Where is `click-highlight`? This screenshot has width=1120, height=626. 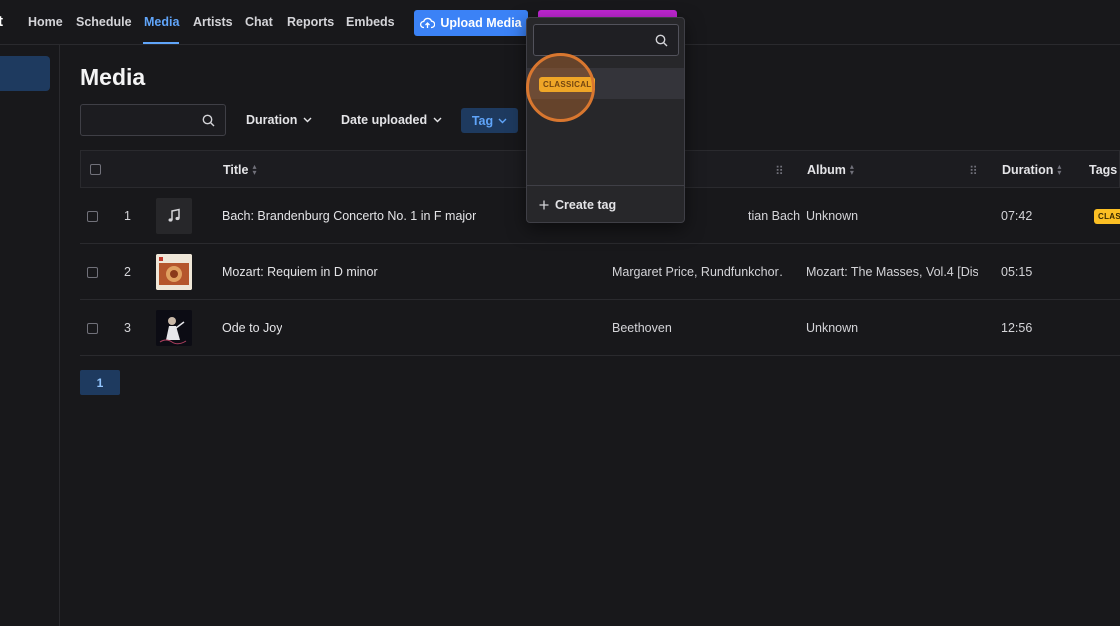 click-highlight is located at coordinates (560, 87).